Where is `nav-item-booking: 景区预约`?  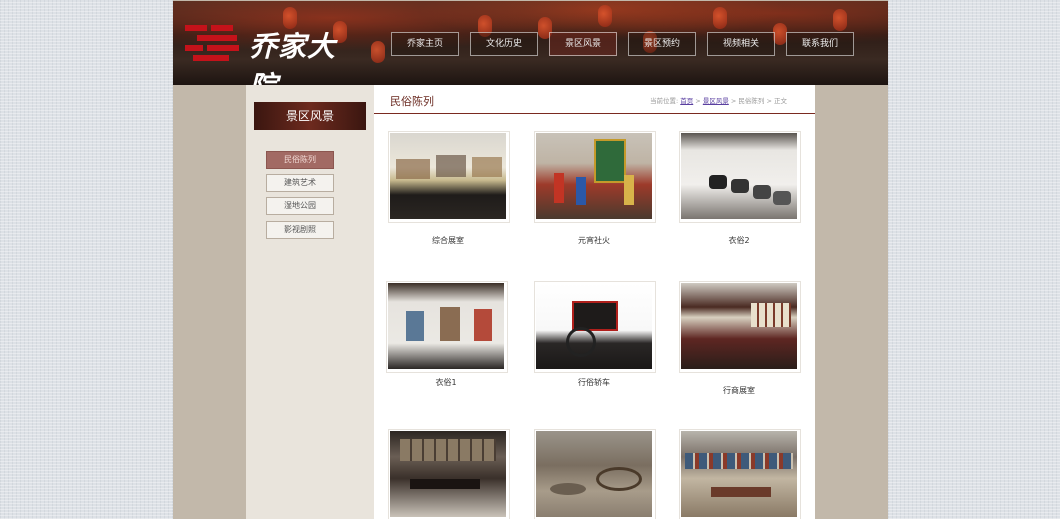
nav-item-booking: 景区预约 is located at coordinates (662, 44).